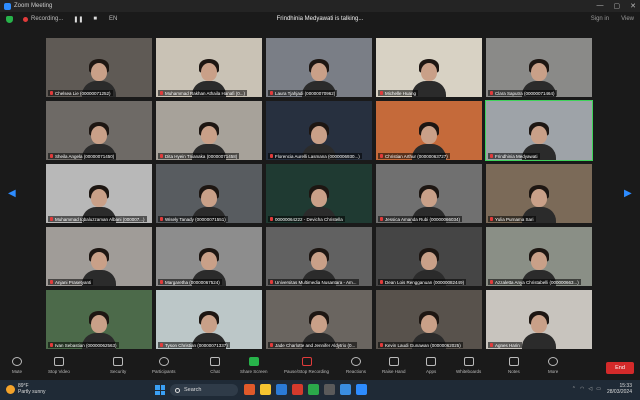 The image size is (640, 400). I want to click on participant-video-tile: Anjani Prasetyanti, so click(99, 256).